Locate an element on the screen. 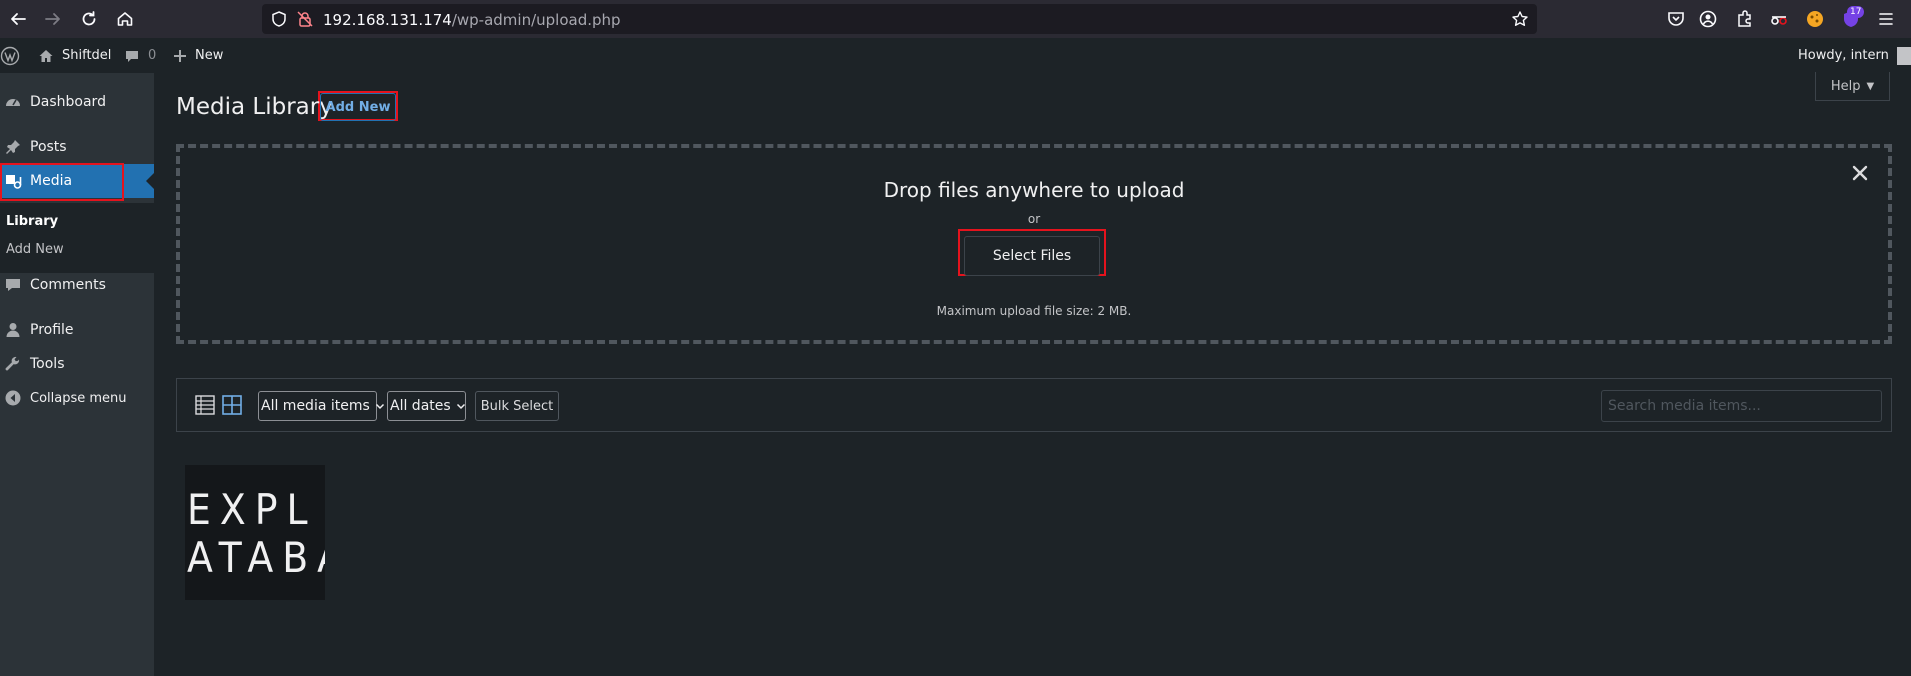 This screenshot has width=1911, height=676. list-view-icon is located at coordinates (205, 405).